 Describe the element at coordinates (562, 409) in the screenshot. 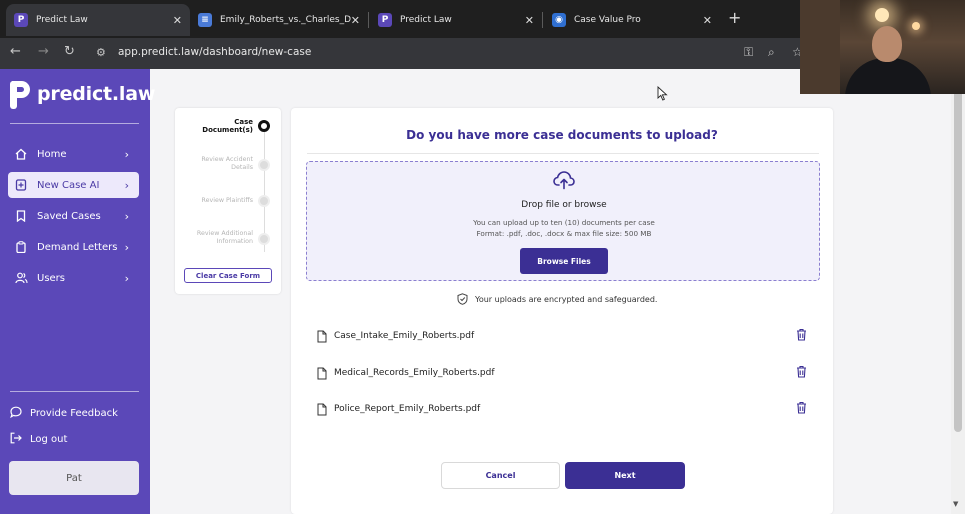

I see `file-list-item: Police_Report_Emily_Roberts.pdf` at that location.